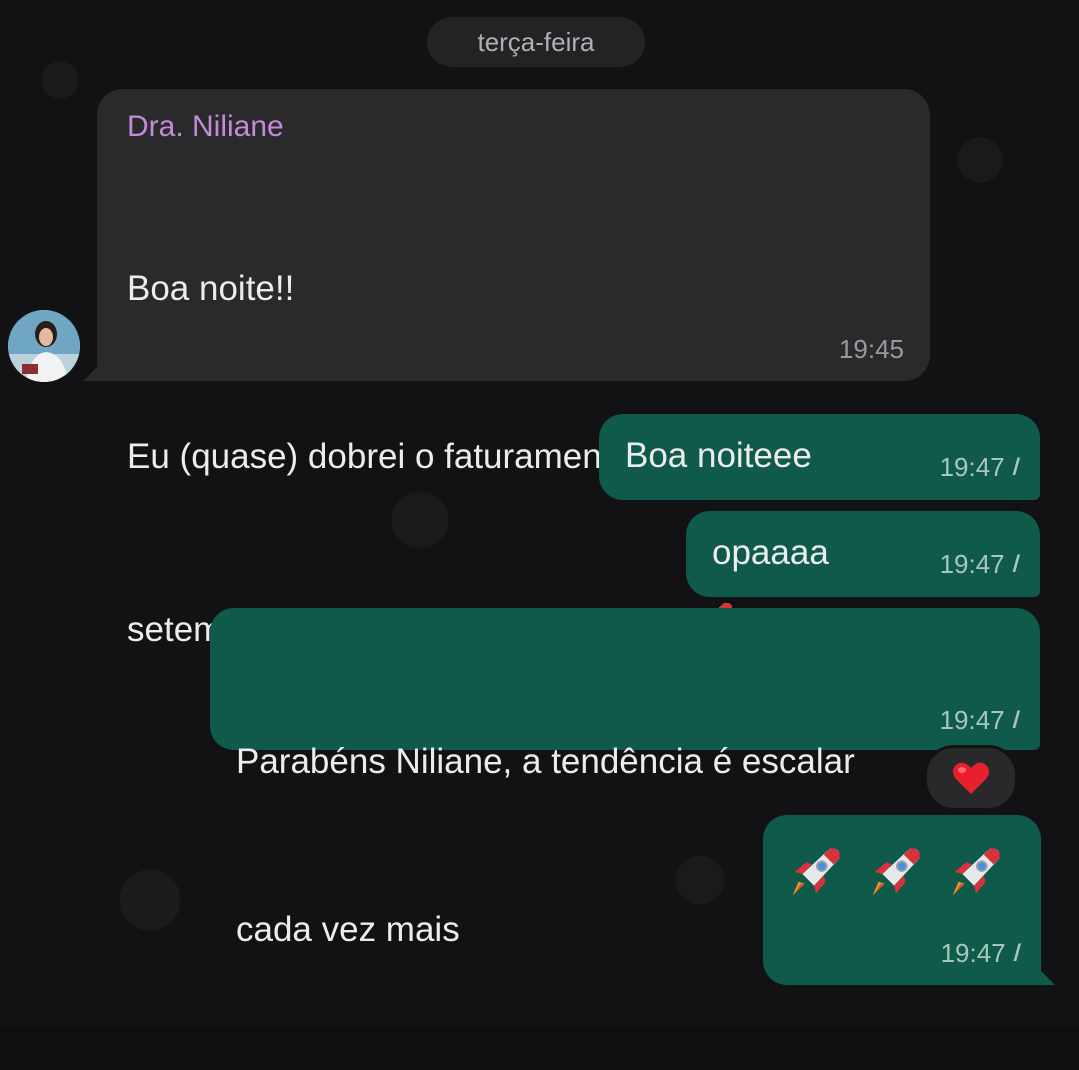  Describe the element at coordinates (545, 761) in the screenshot. I see `message-line: Parabéns Niliane, a tendência é escalar` at that location.